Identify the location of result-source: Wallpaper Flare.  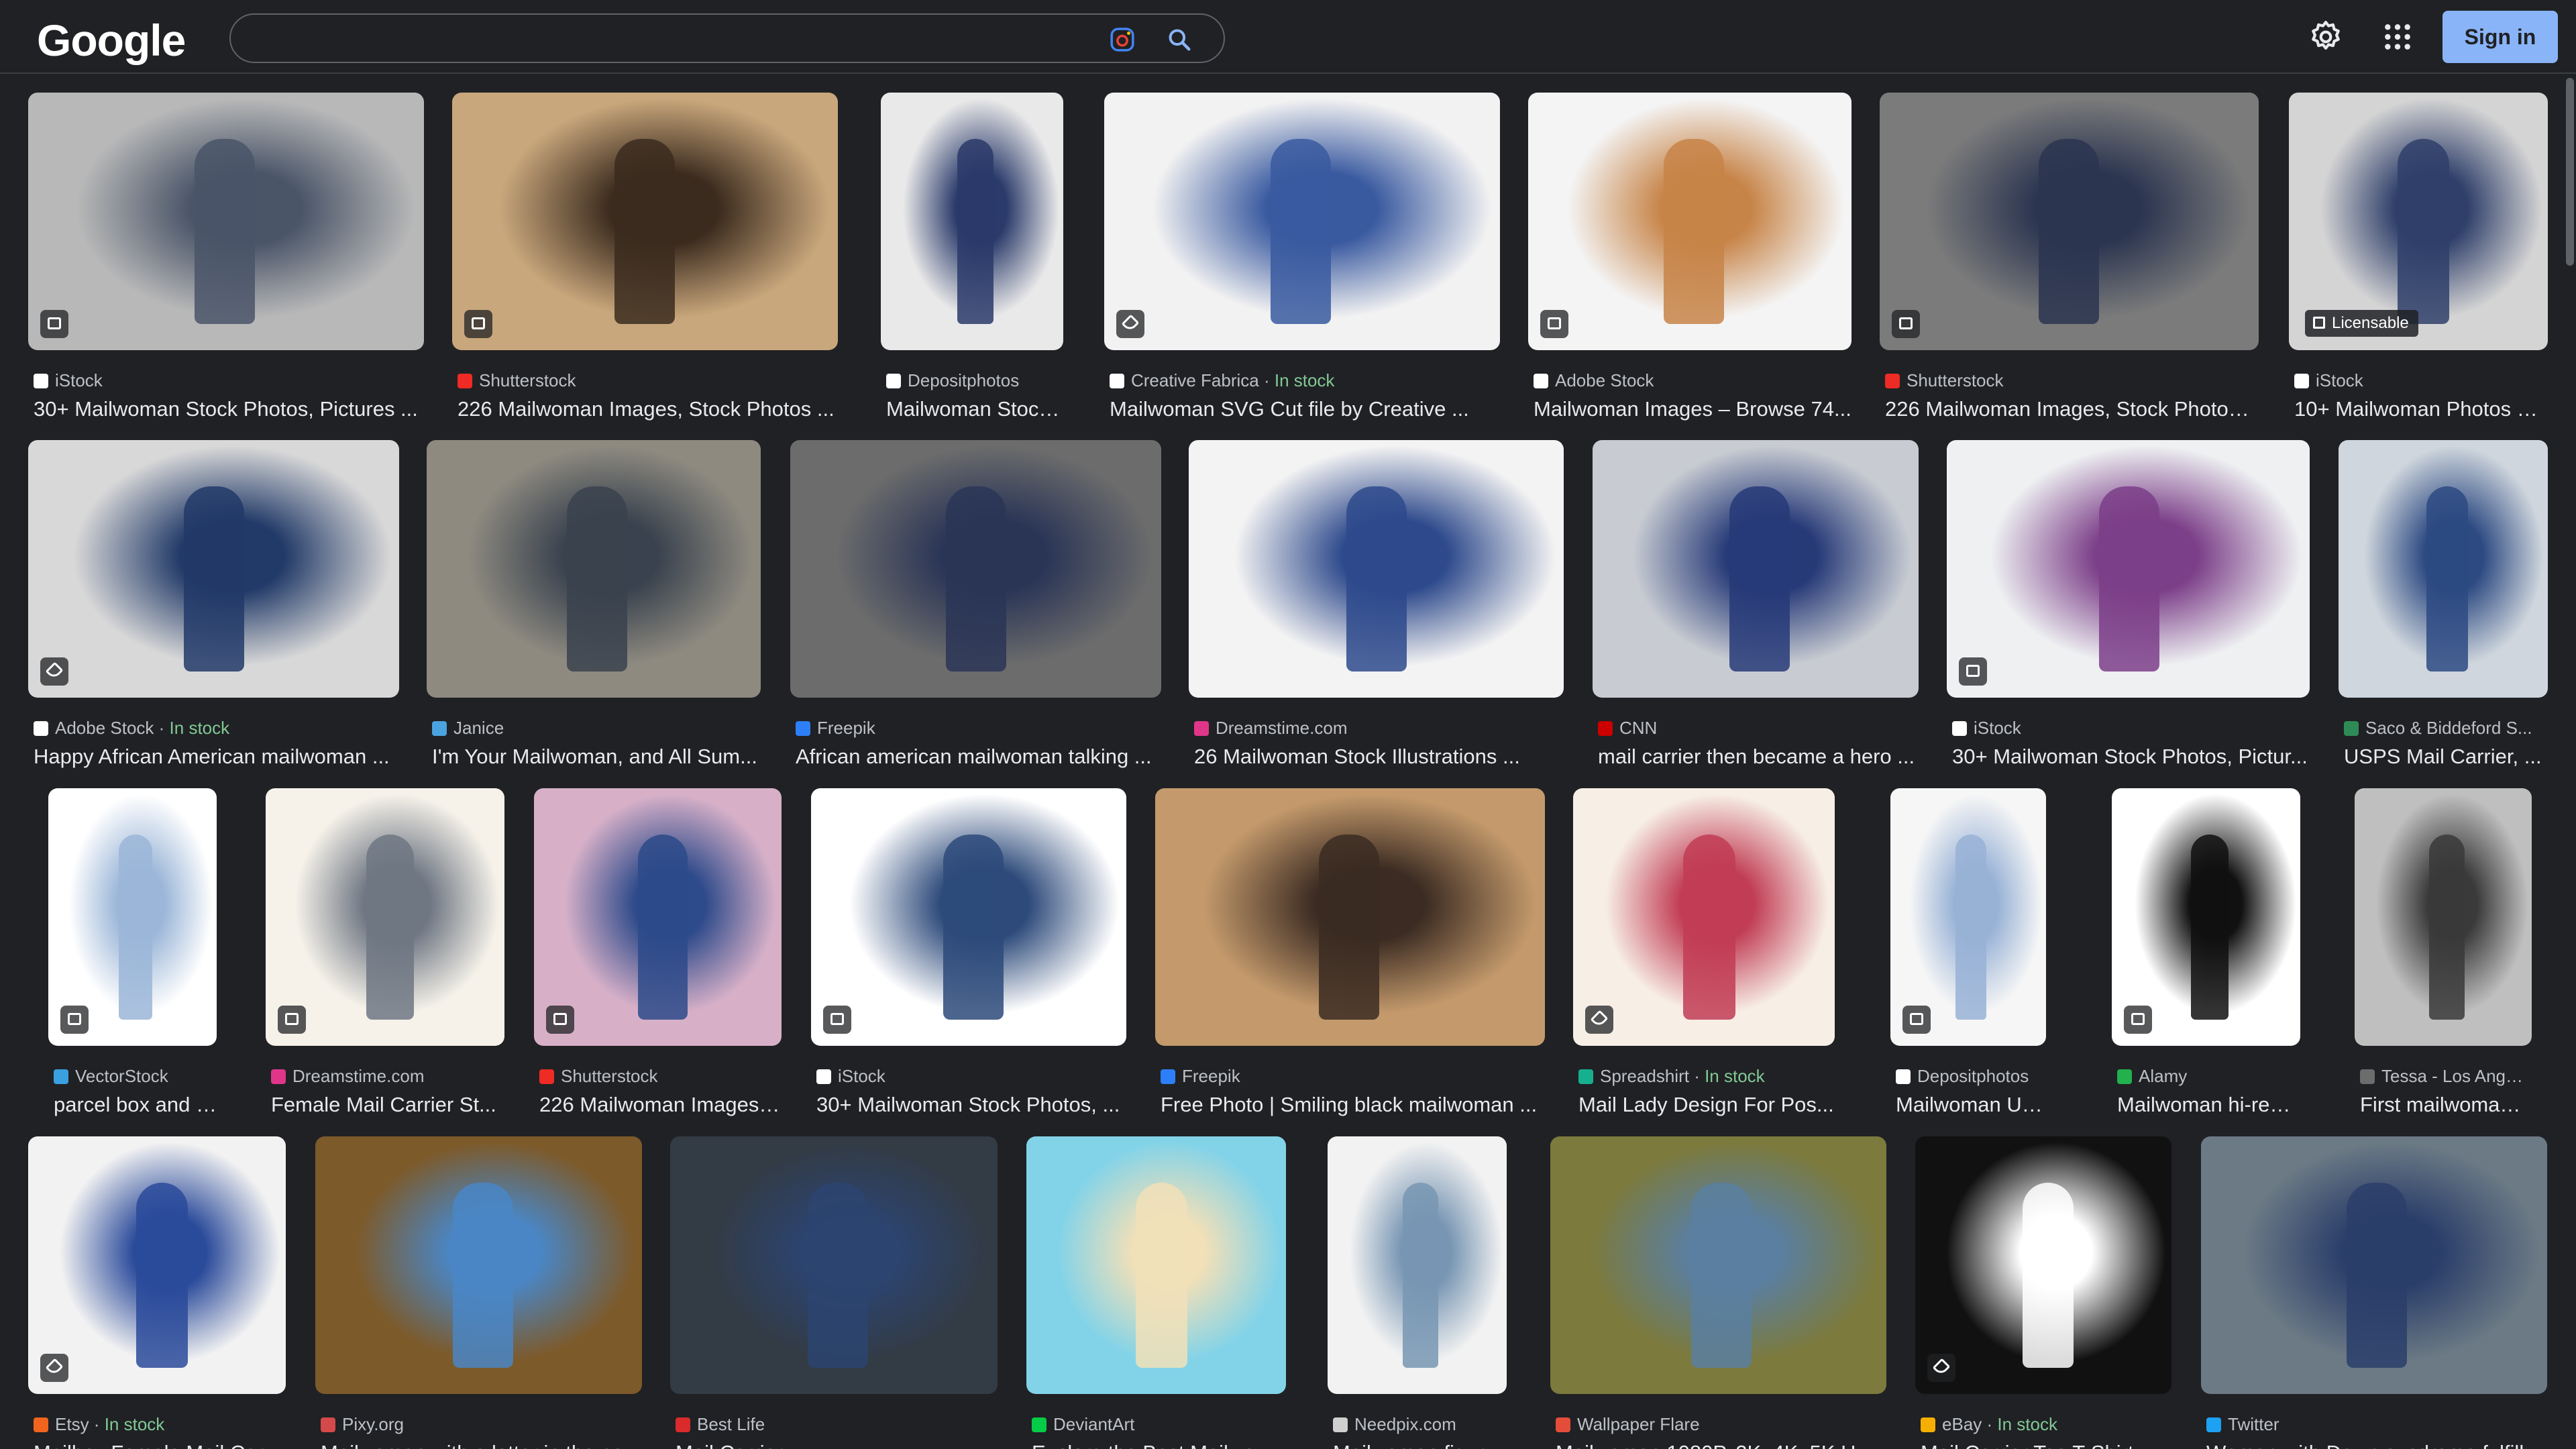
(1721, 1424).